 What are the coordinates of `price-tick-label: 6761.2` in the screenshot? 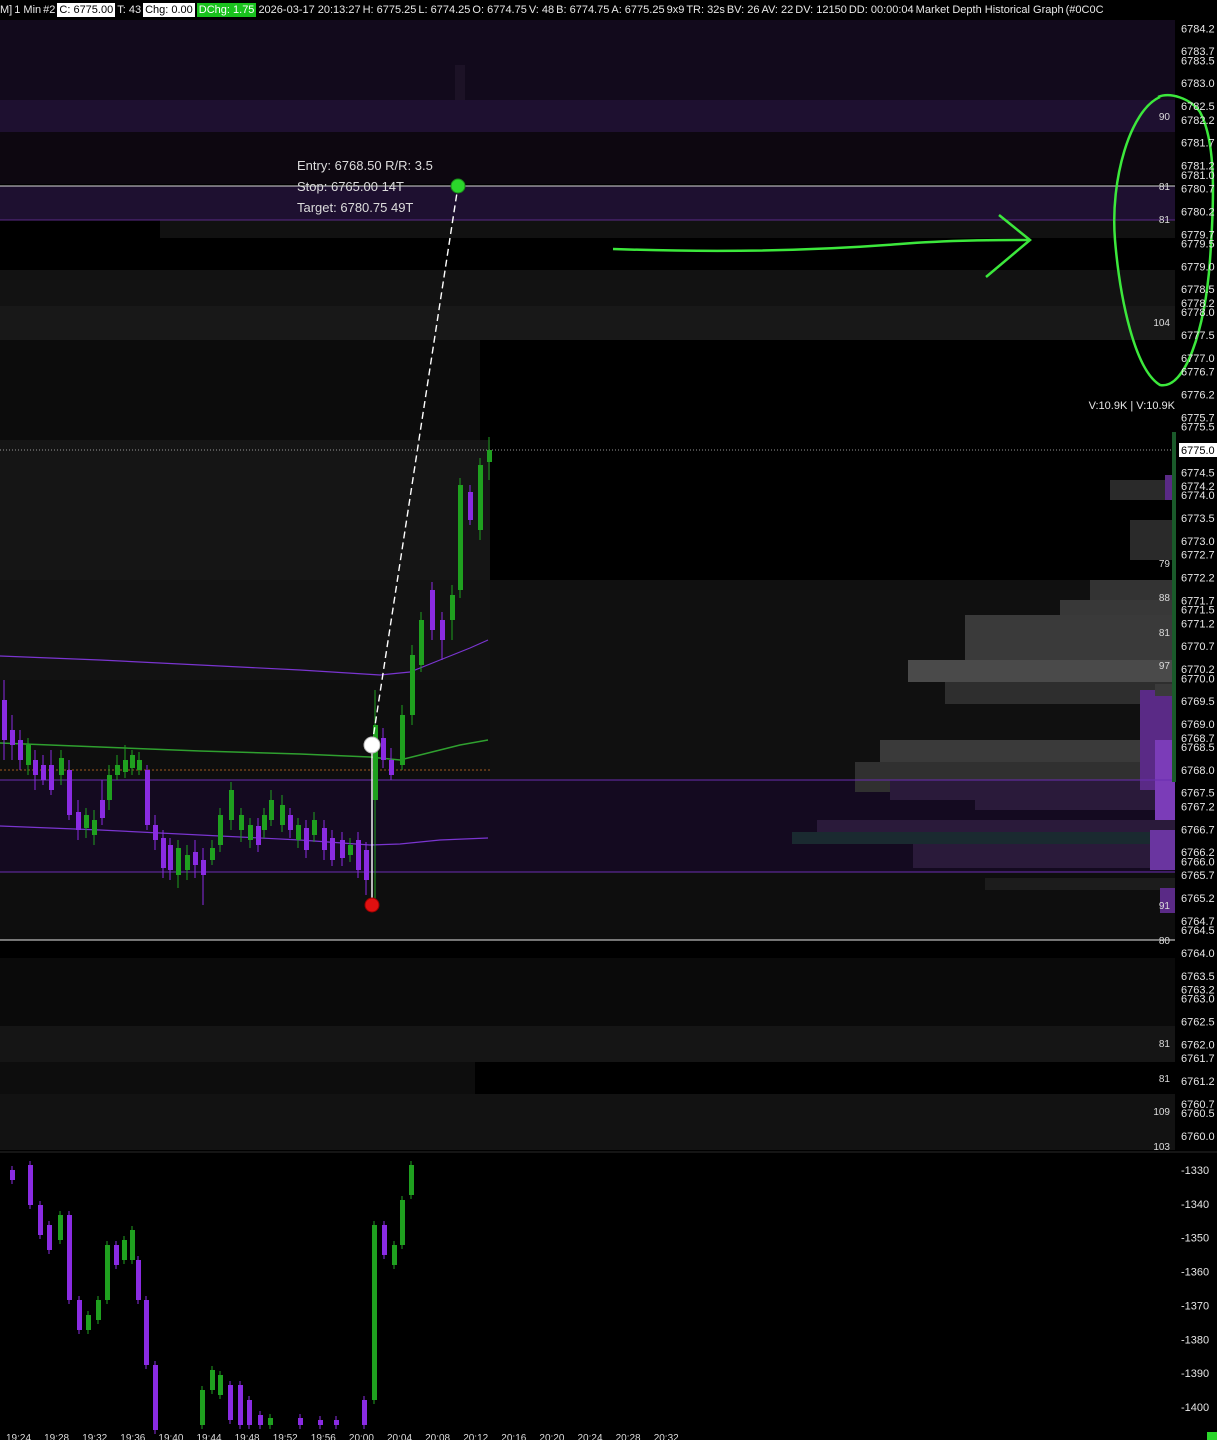 It's located at (1198, 1082).